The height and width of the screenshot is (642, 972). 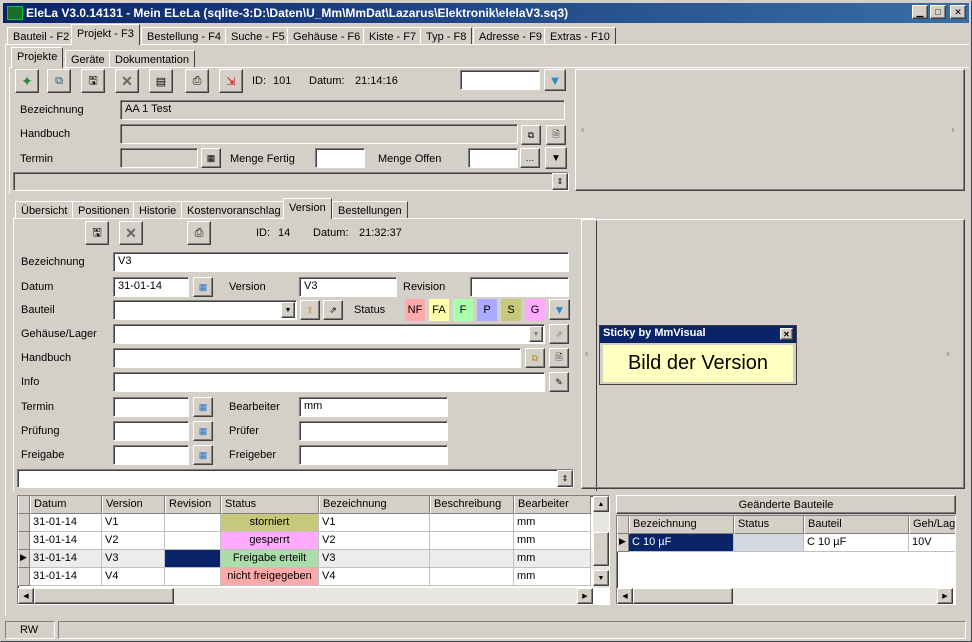 What do you see at coordinates (211, 158) in the screenshot?
I see `calendar-icon: ▦` at bounding box center [211, 158].